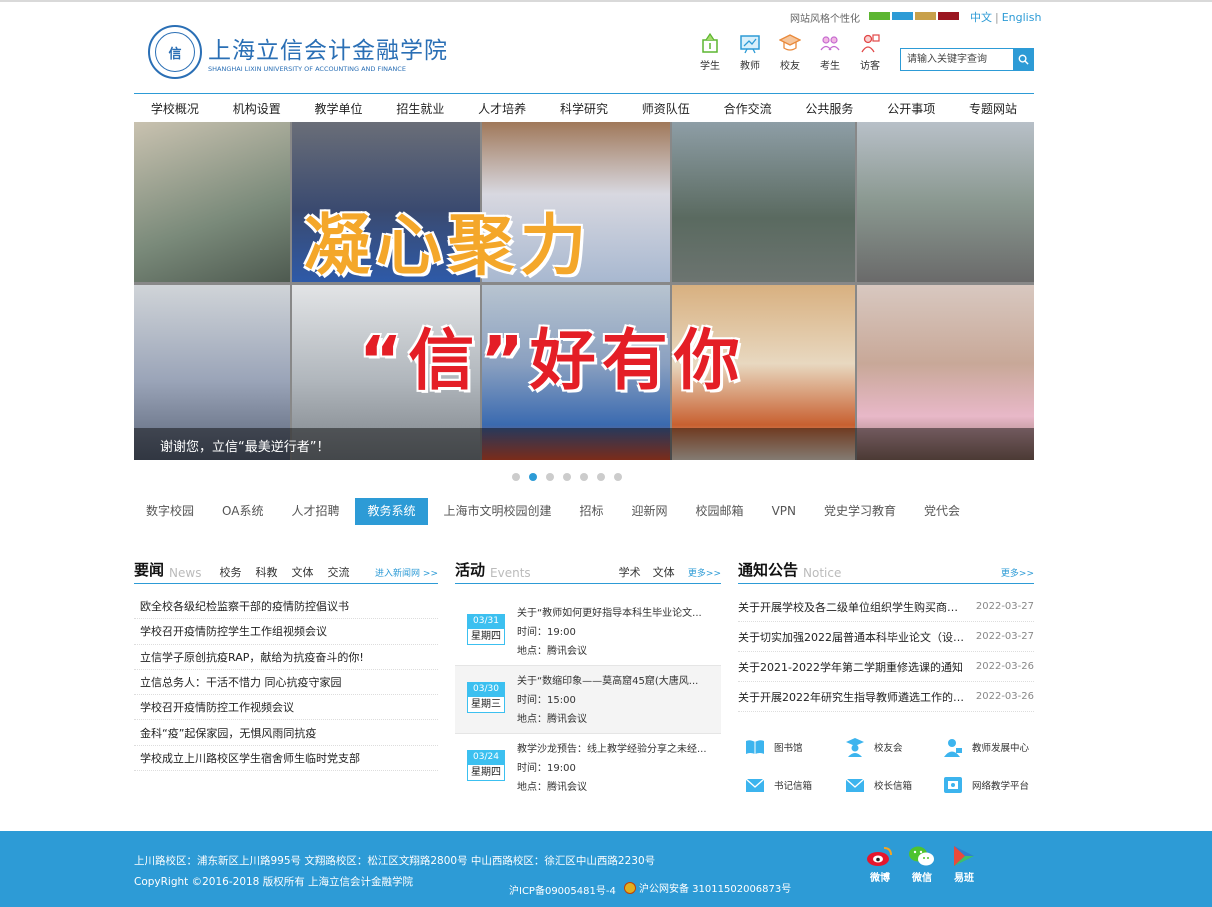  I want to click on service-library-label: 图书馆, so click(788, 748).